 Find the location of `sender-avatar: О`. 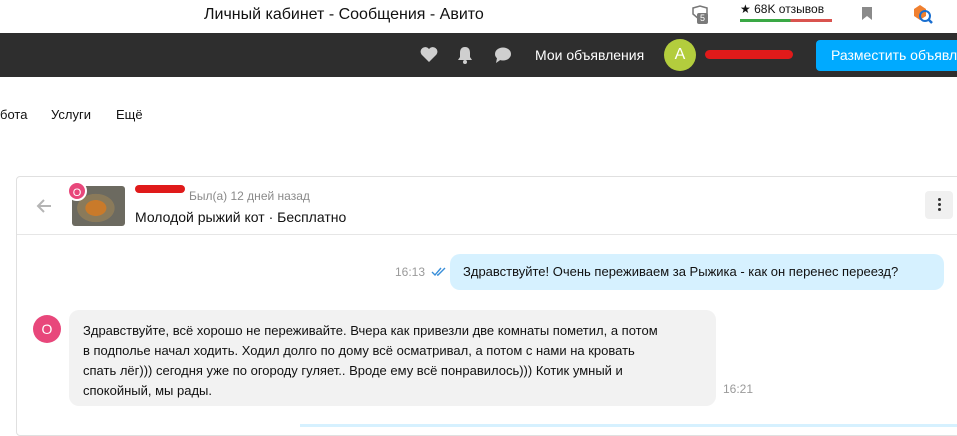

sender-avatar: О is located at coordinates (47, 329).